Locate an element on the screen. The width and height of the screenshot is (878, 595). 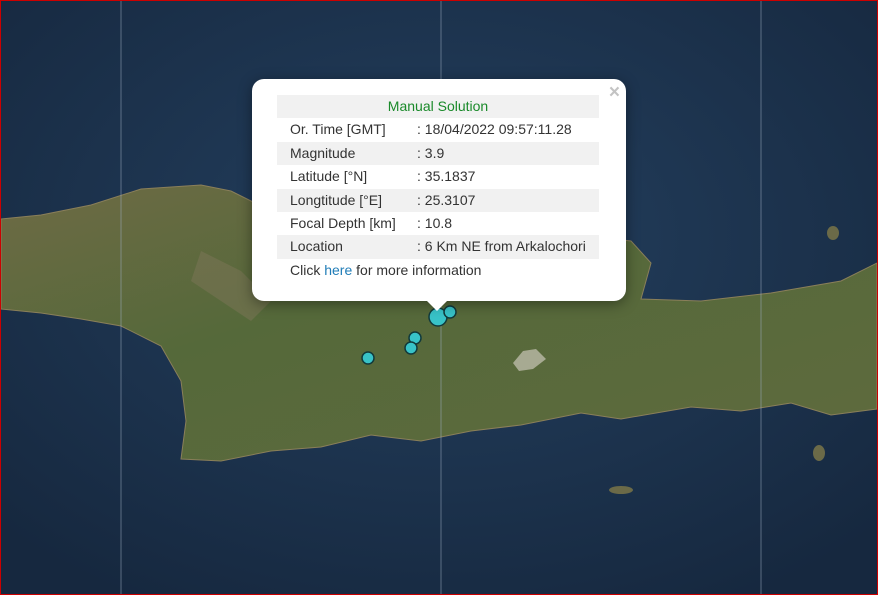
focal-depth-label: Focal Depth [km] is located at coordinates (343, 223).